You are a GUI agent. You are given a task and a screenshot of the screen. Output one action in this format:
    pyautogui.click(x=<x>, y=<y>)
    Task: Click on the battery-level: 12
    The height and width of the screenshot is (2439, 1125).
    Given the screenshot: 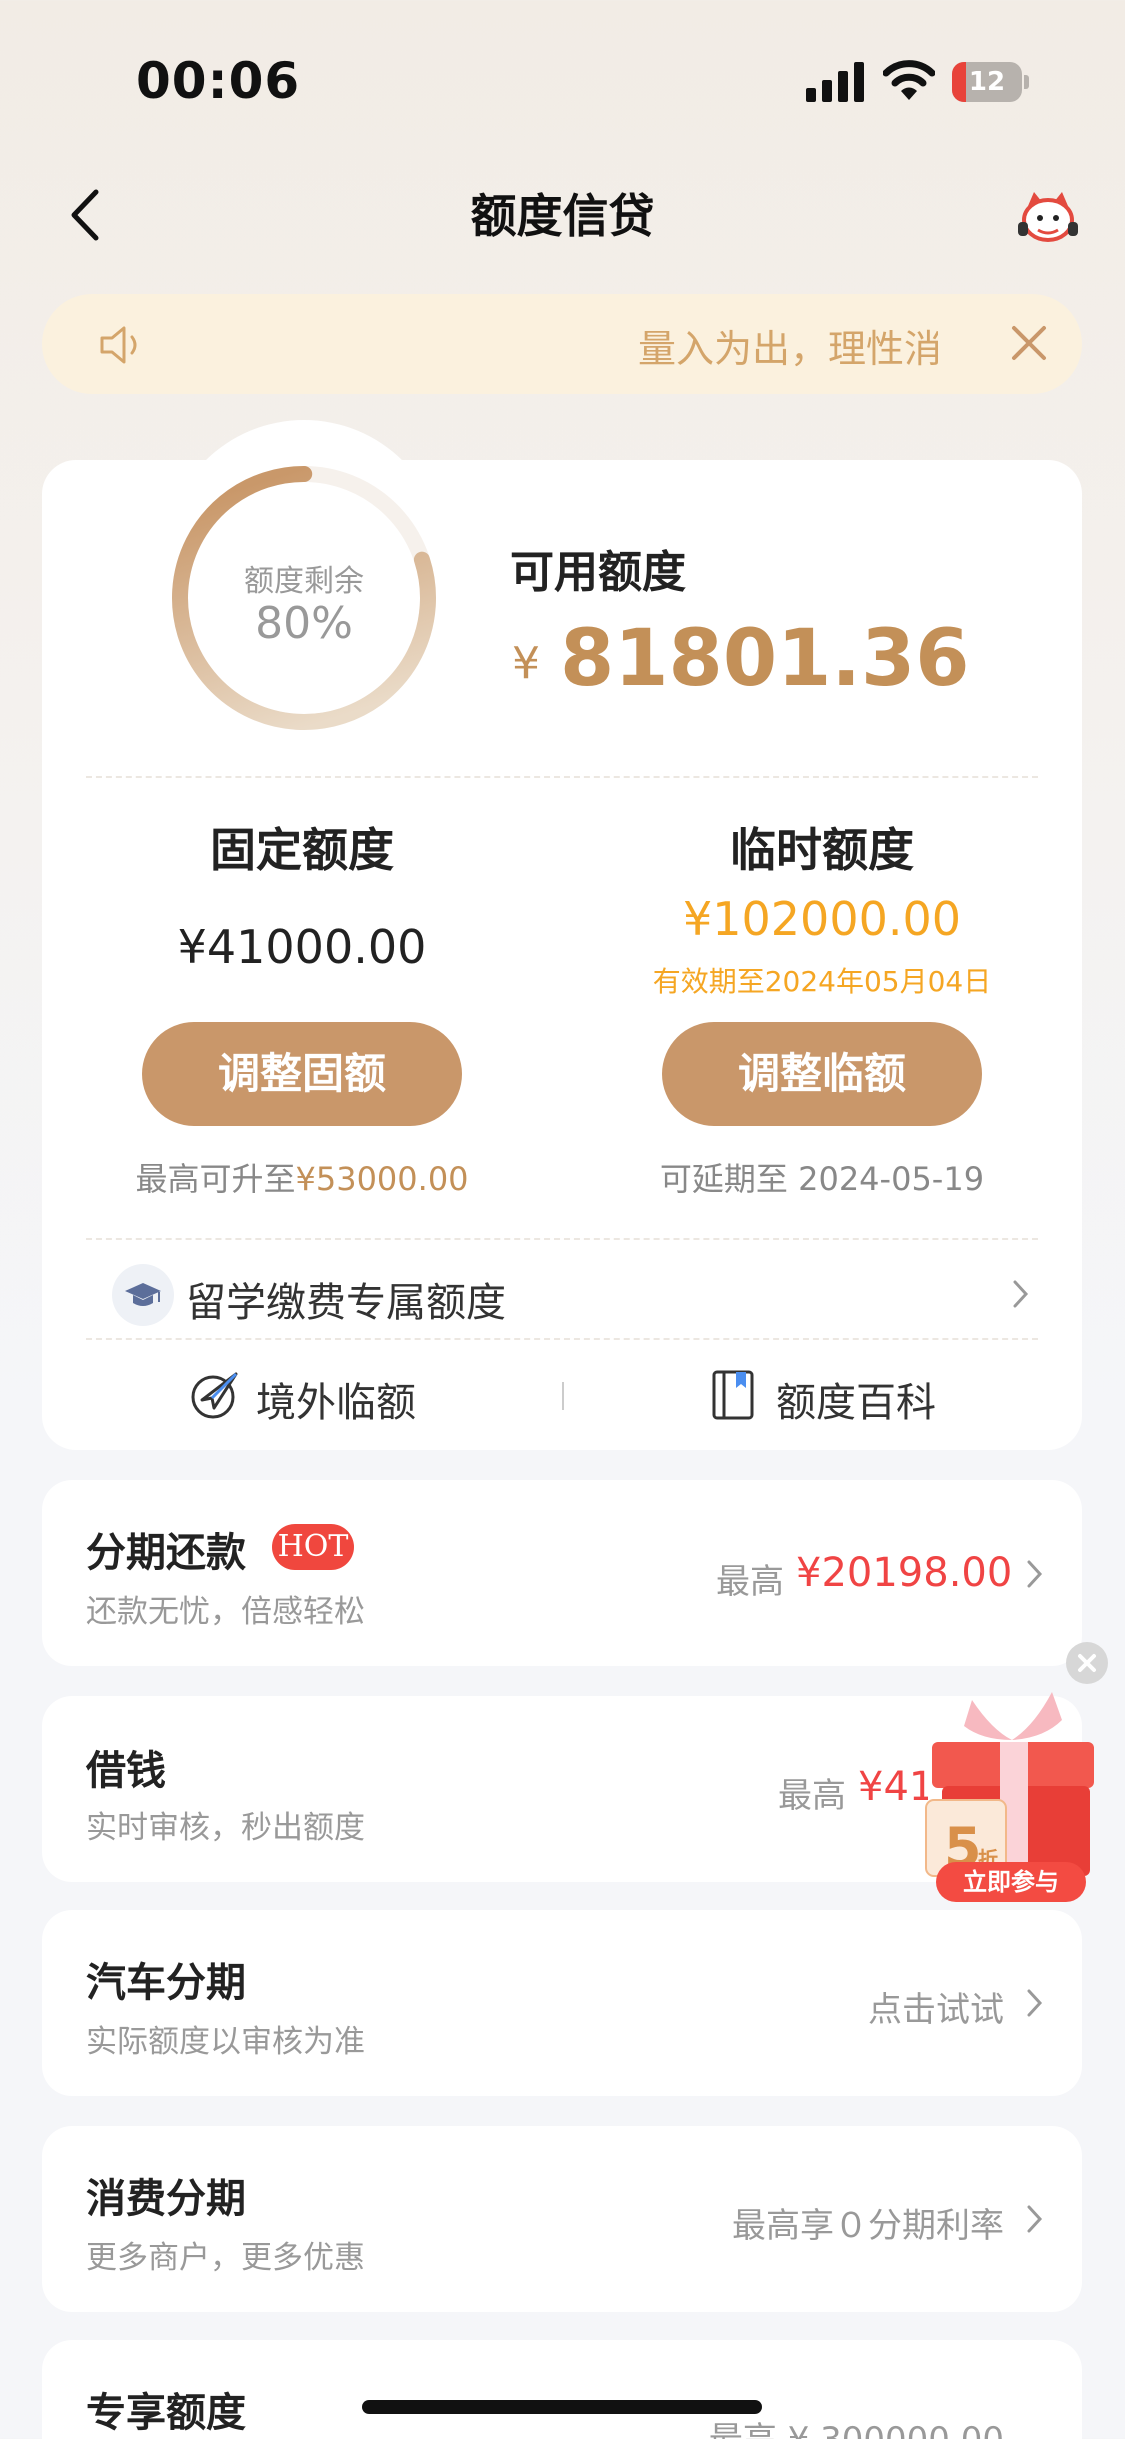 What is the action you would take?
    pyautogui.click(x=987, y=82)
    